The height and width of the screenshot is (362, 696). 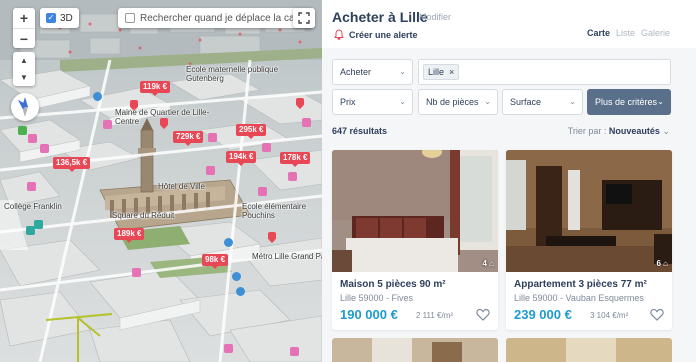 What do you see at coordinates (241, 158) in the screenshot?
I see `price-marker: 194k €` at bounding box center [241, 158].